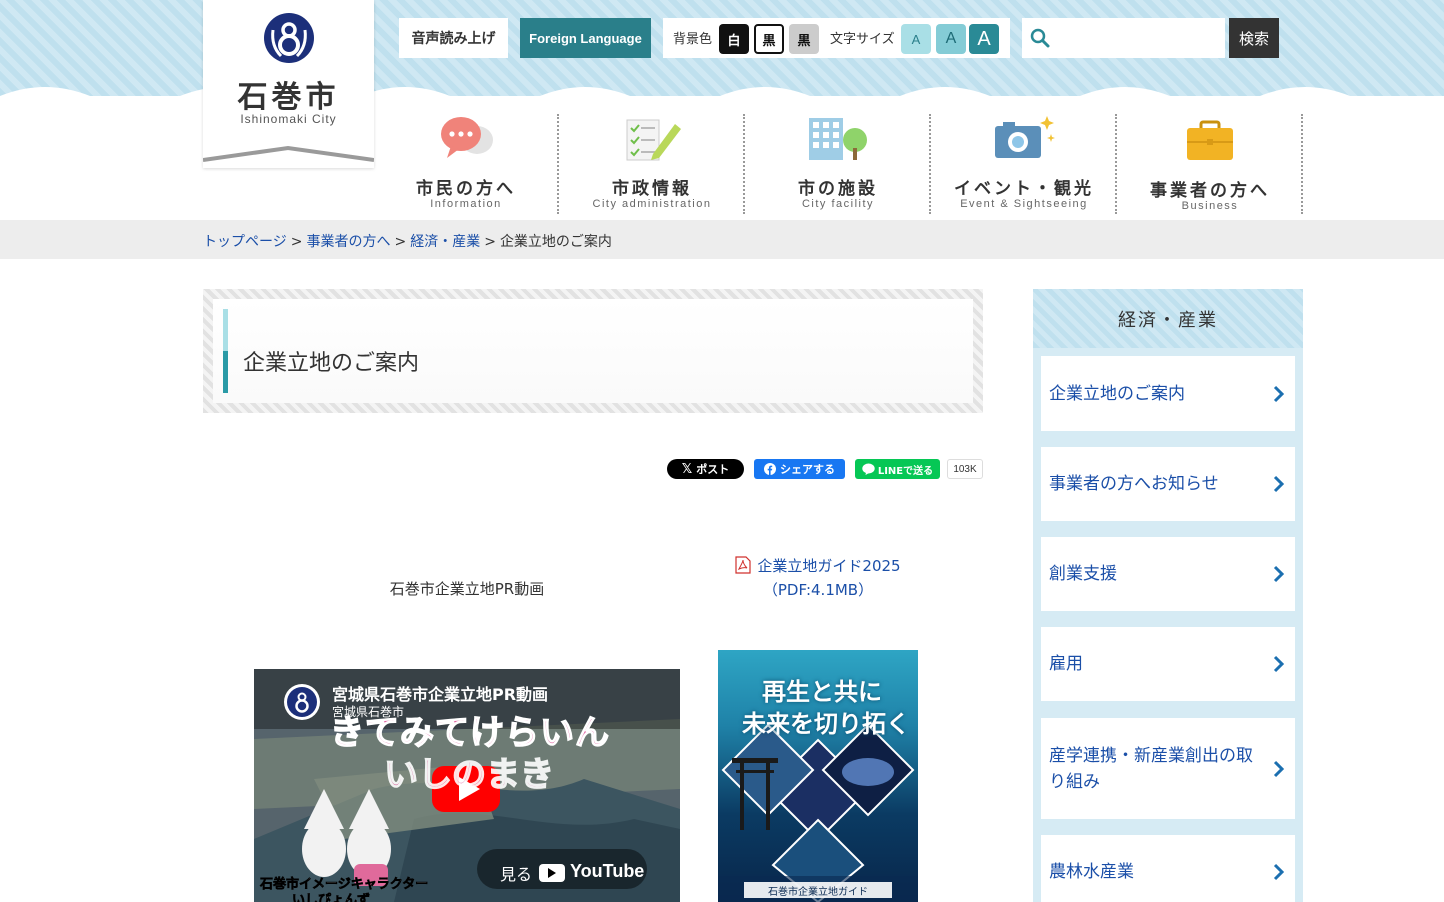 Image resolution: width=1444 pixels, height=902 pixels. What do you see at coordinates (1254, 38) in the screenshot?
I see `search-button: 検索` at bounding box center [1254, 38].